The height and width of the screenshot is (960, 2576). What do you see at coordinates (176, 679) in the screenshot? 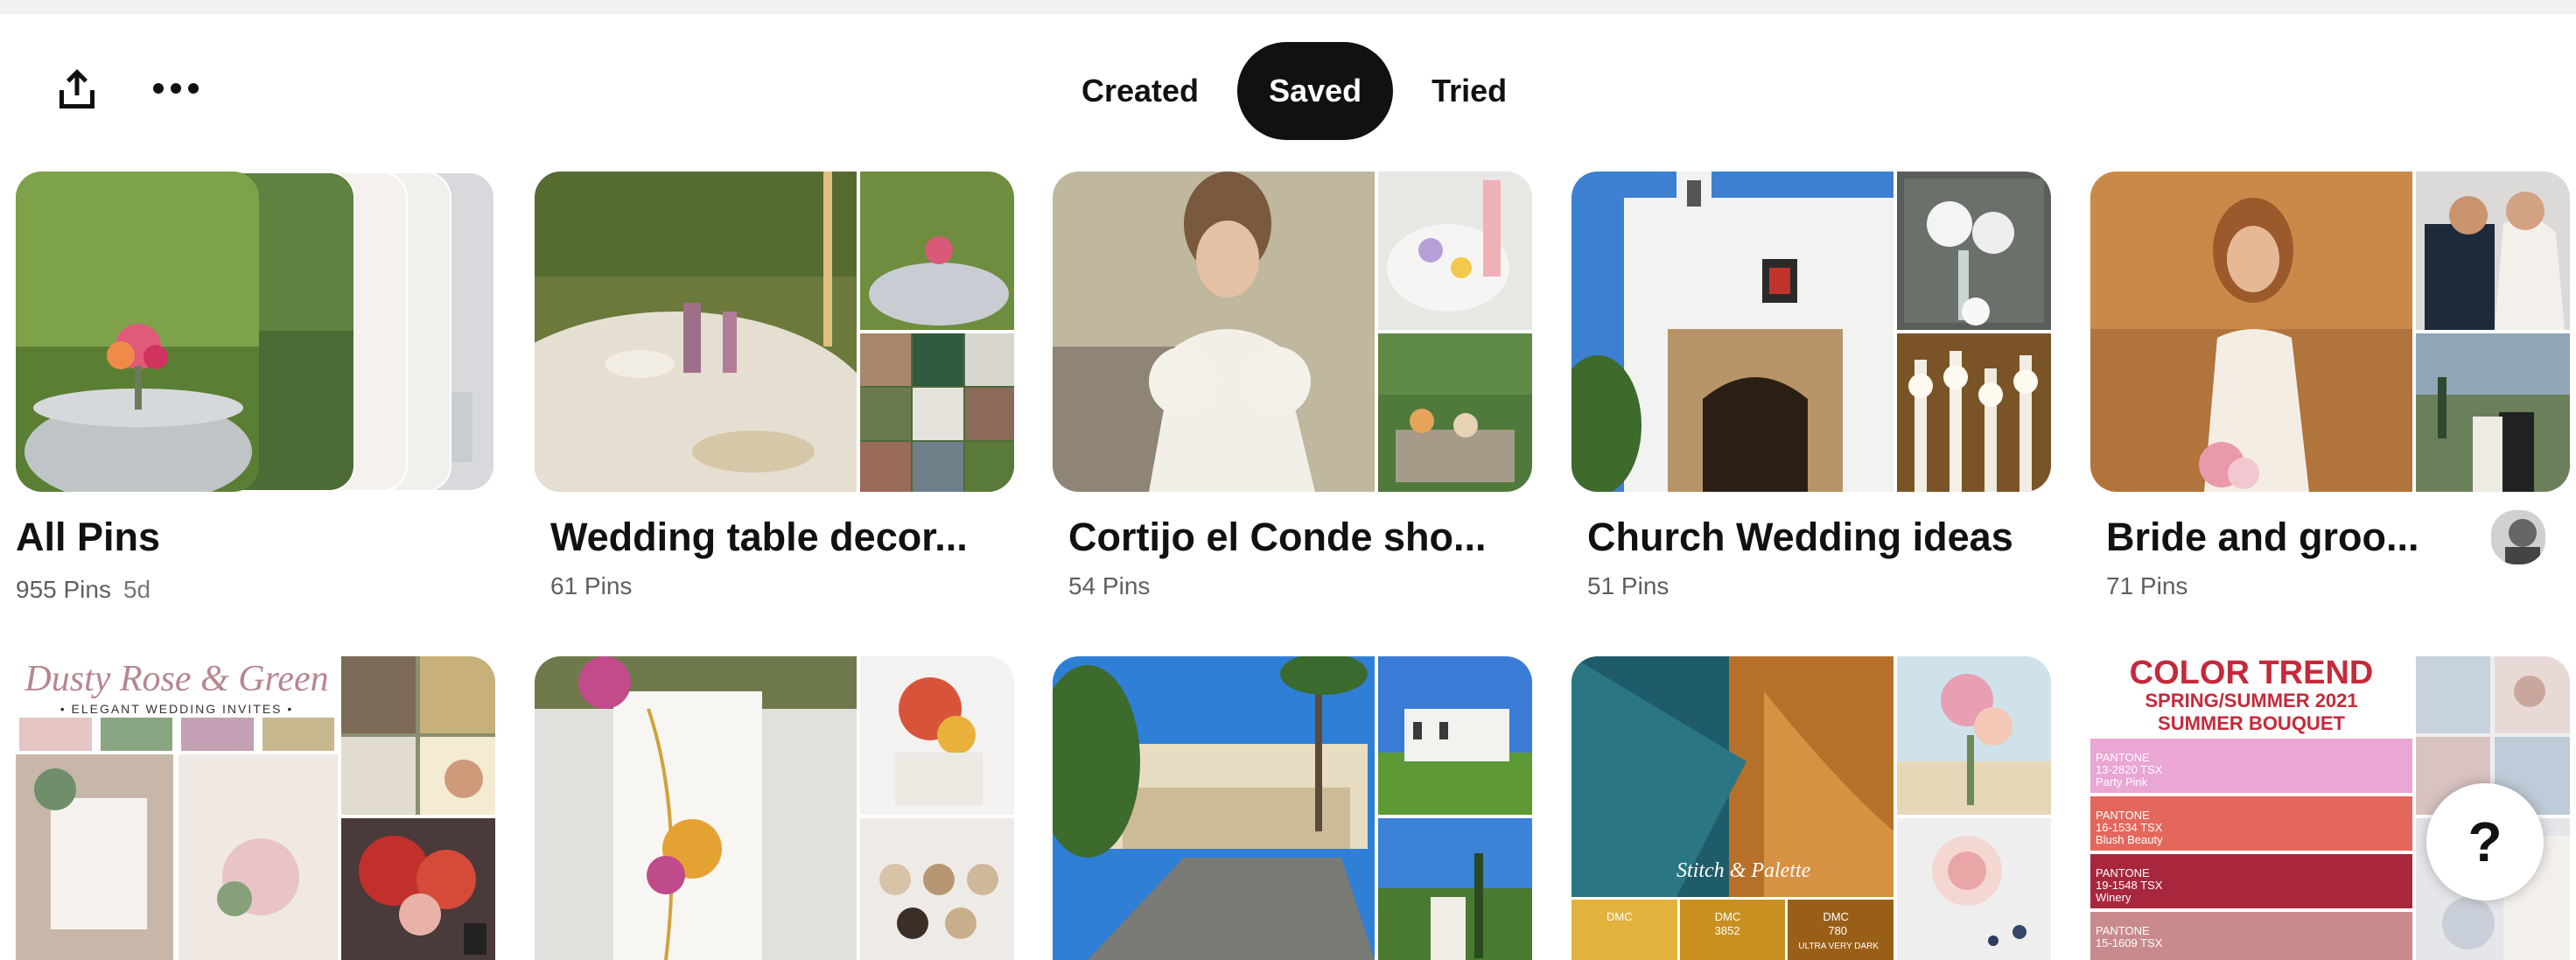
I see `pin-title: Dusty Rose & Green` at bounding box center [176, 679].